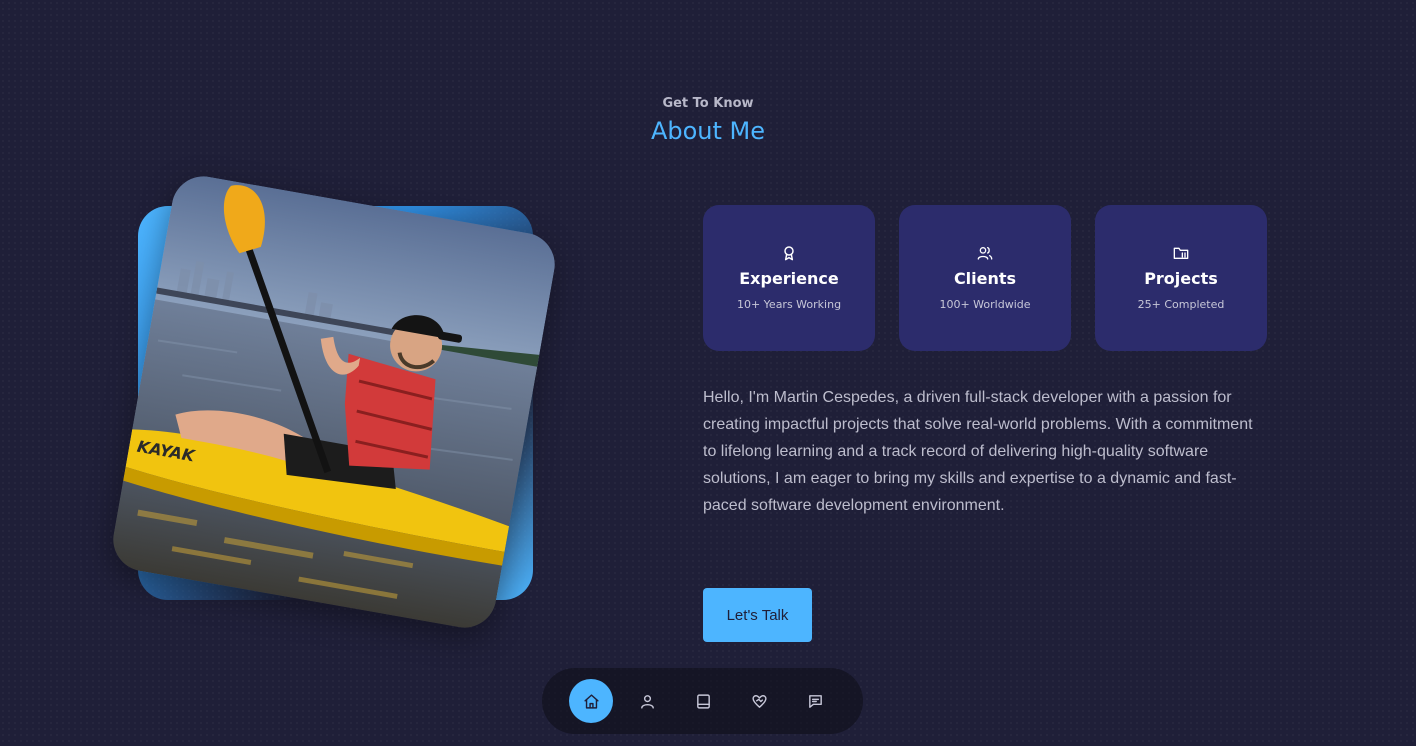  I want to click on card-subtitle: 100+ Worldwide, so click(985, 304).